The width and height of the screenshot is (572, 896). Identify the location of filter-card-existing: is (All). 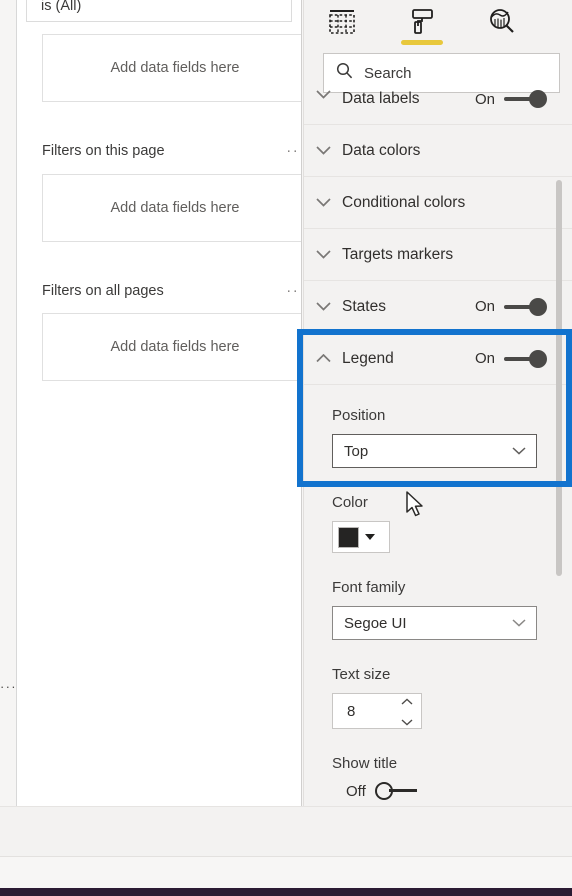
(159, 11).